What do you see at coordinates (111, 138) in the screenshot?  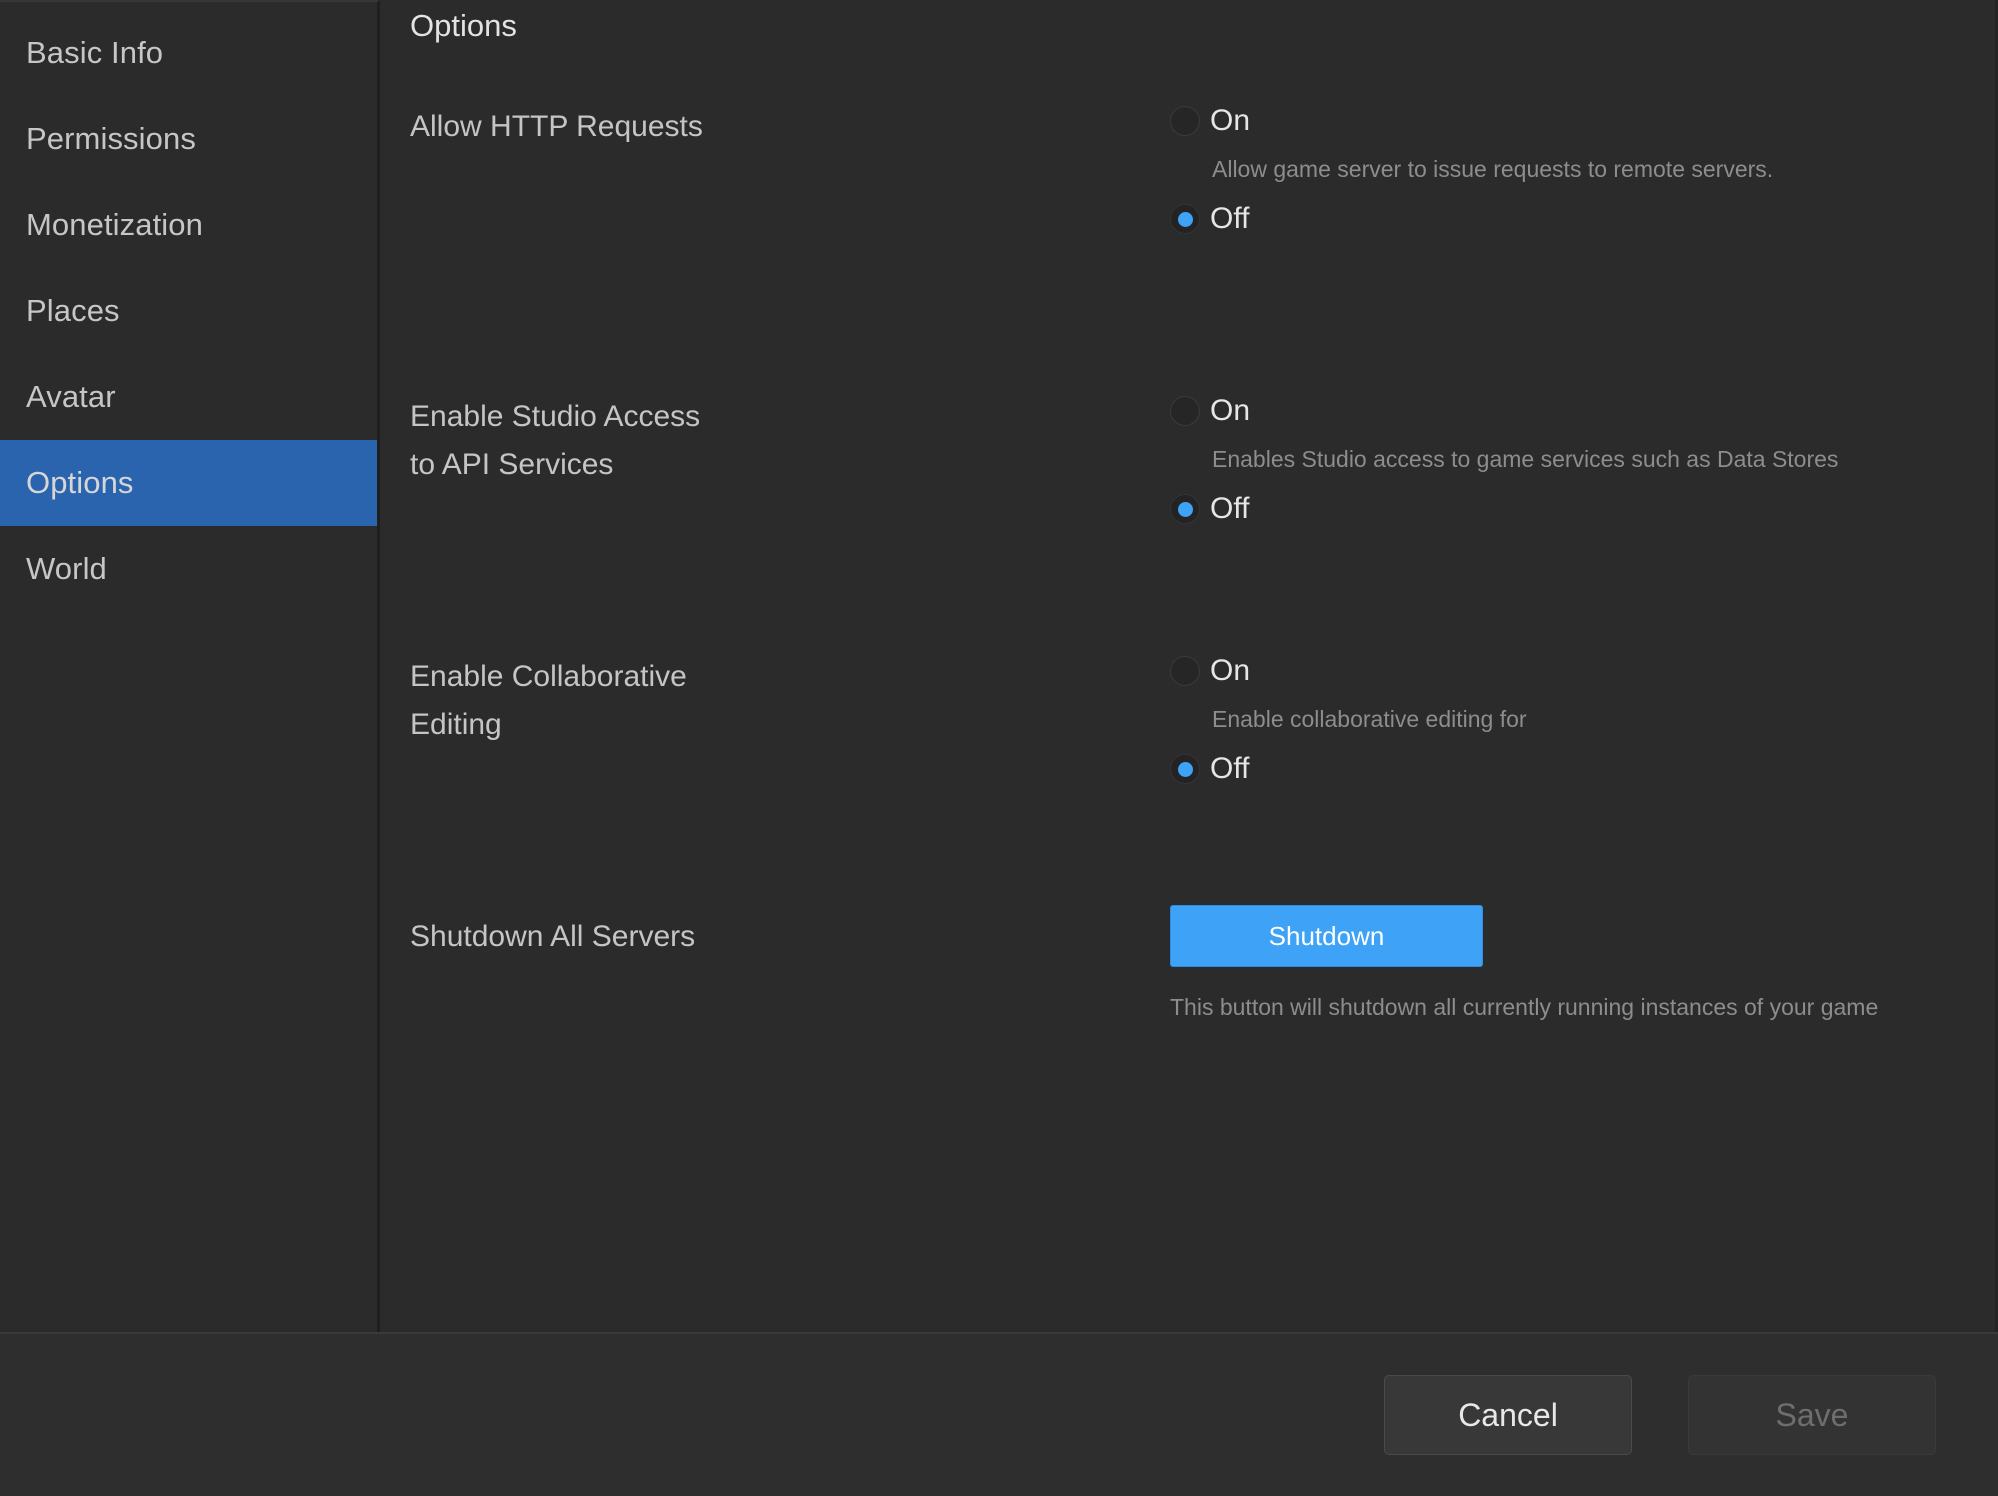 I see `sidebar-item-label: Permissions` at bounding box center [111, 138].